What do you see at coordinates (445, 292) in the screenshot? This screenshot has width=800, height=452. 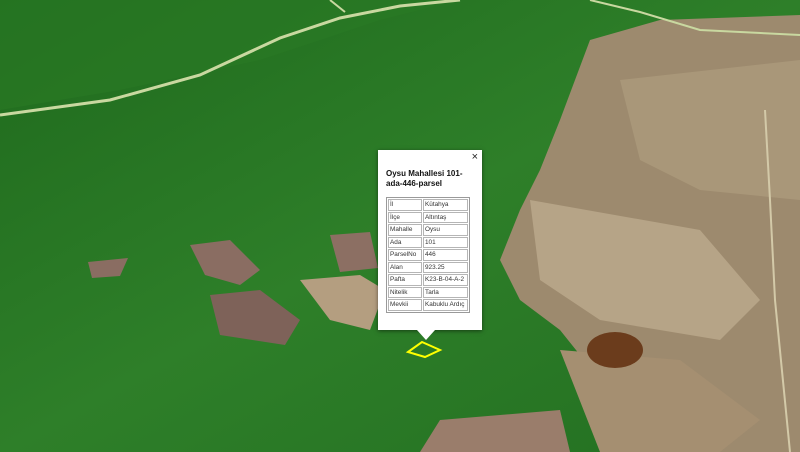 I see `attribute-value: Tarla` at bounding box center [445, 292].